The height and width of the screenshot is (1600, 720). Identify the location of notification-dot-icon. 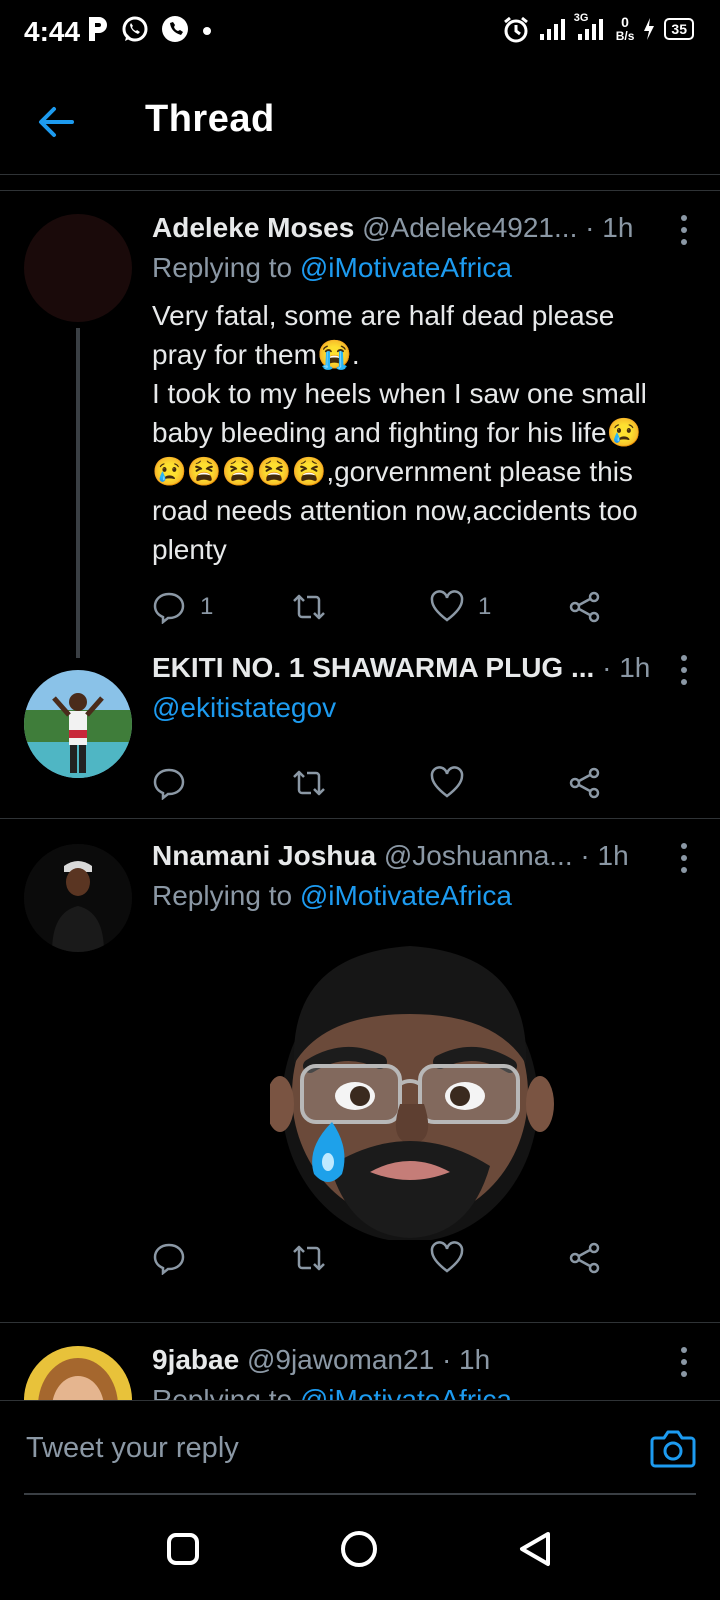
(207, 31).